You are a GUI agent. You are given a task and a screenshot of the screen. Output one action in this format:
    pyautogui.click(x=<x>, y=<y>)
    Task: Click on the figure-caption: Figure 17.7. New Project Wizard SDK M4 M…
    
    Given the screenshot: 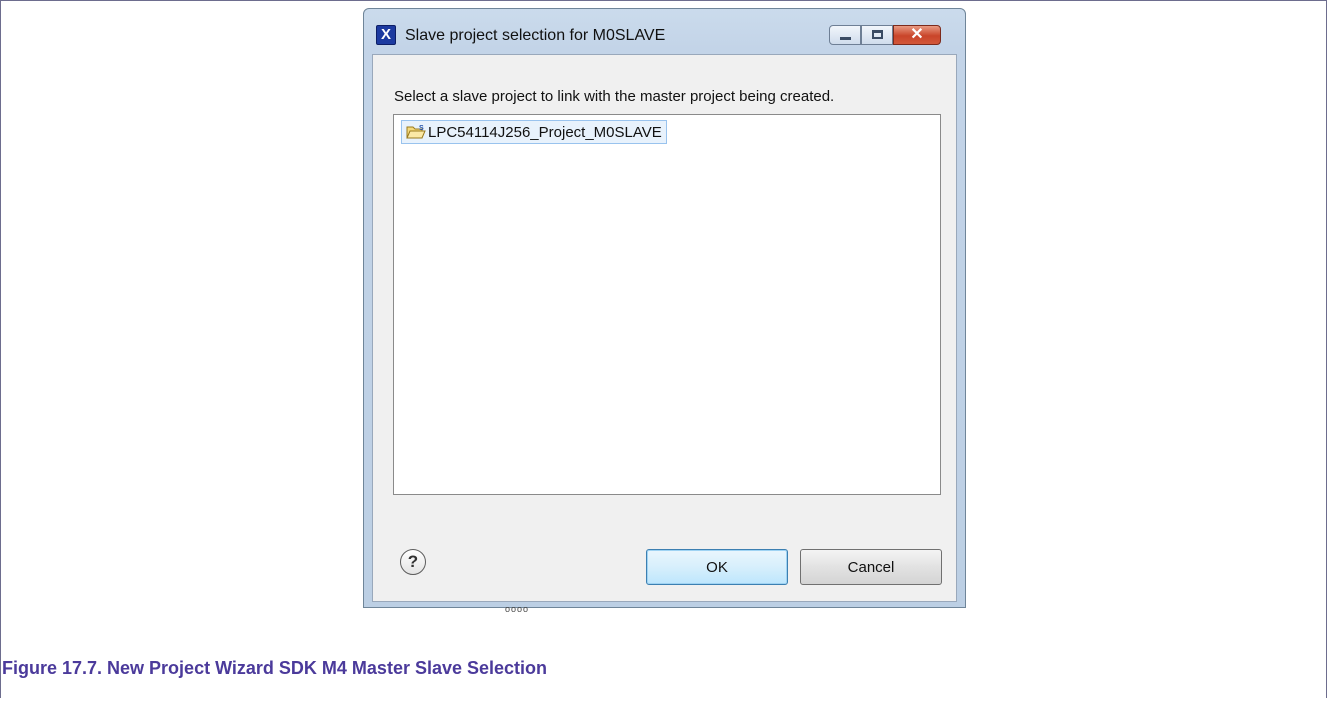 What is the action you would take?
    pyautogui.click(x=275, y=668)
    